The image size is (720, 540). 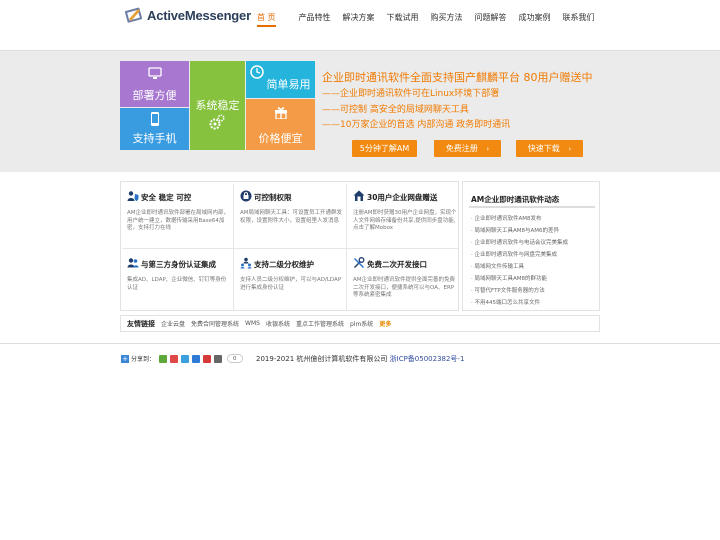 I want to click on news-item: · 企业即时通讯软件与网盘完美集成, so click(x=514, y=254).